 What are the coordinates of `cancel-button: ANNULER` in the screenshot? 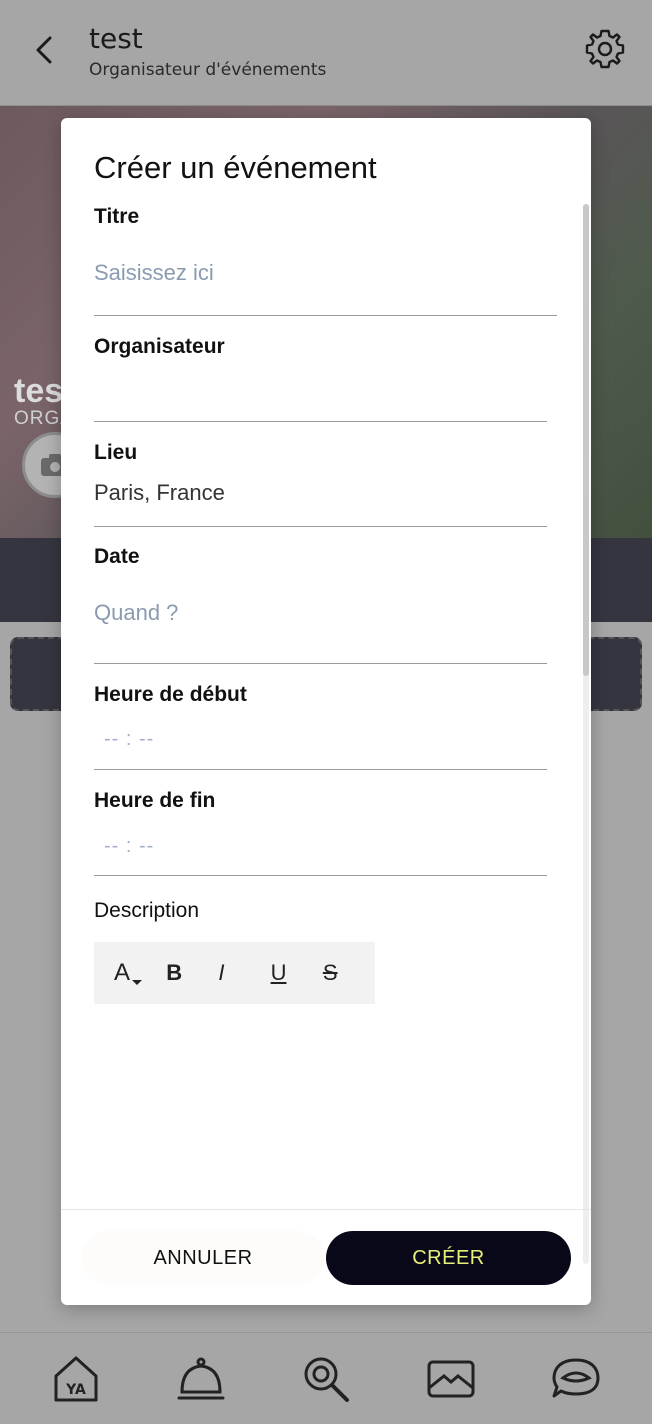 It's located at (203, 1258).